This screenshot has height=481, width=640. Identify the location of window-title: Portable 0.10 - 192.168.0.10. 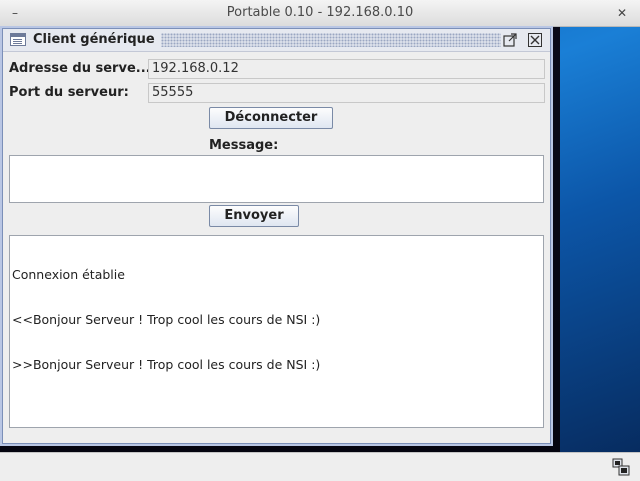
(320, 12).